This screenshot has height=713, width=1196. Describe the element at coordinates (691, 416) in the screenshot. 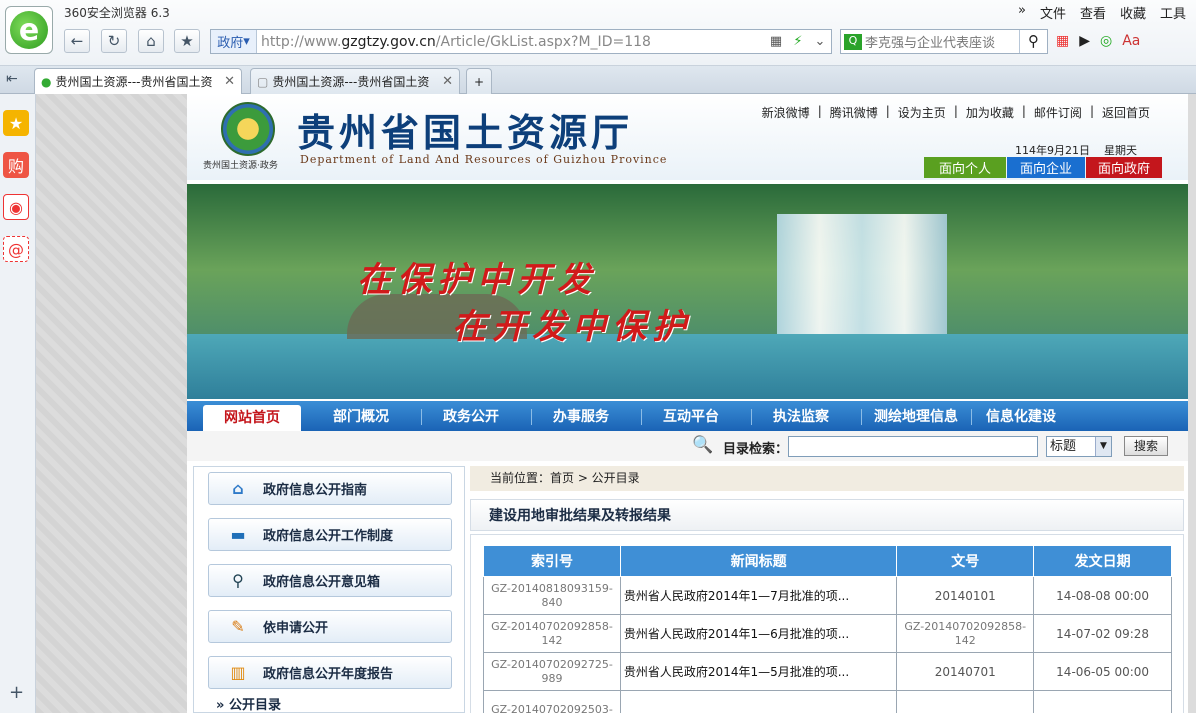

I see `nav-interaction: 互动平台` at that location.